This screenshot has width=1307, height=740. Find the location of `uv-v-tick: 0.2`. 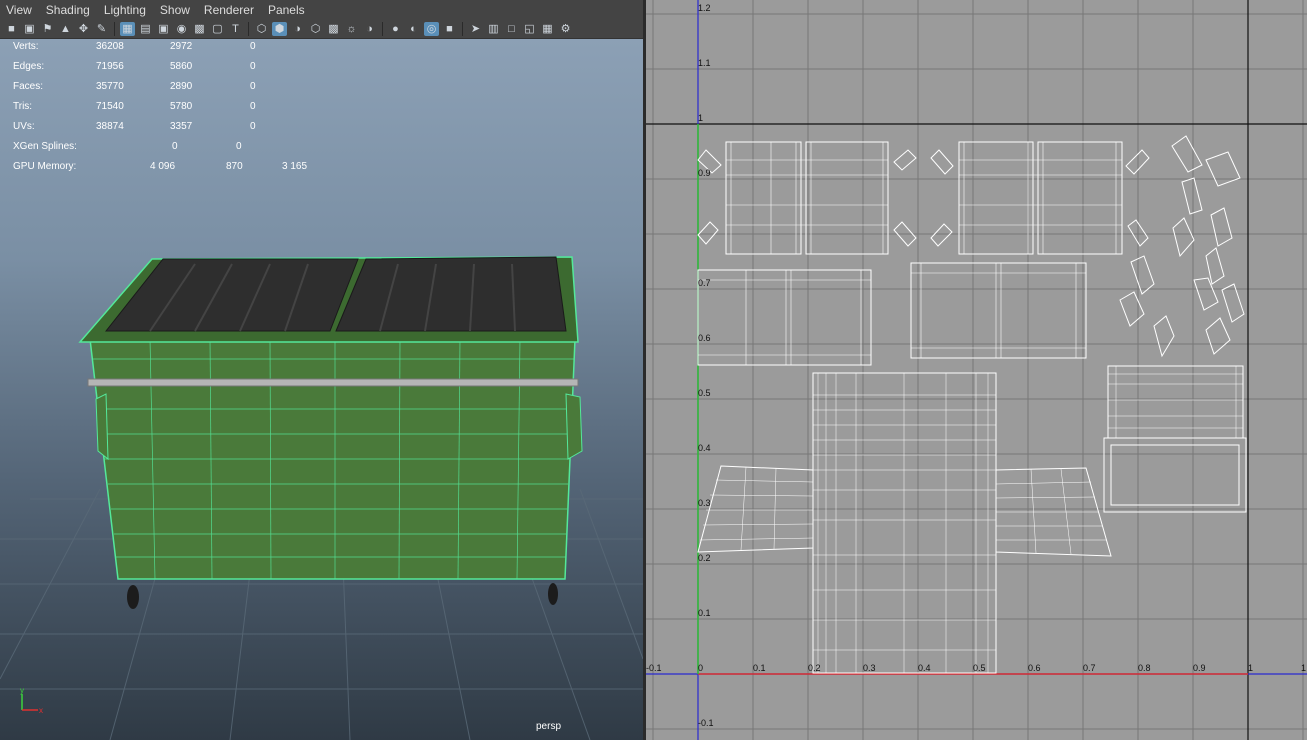

uv-v-tick: 0.2 is located at coordinates (704, 558).